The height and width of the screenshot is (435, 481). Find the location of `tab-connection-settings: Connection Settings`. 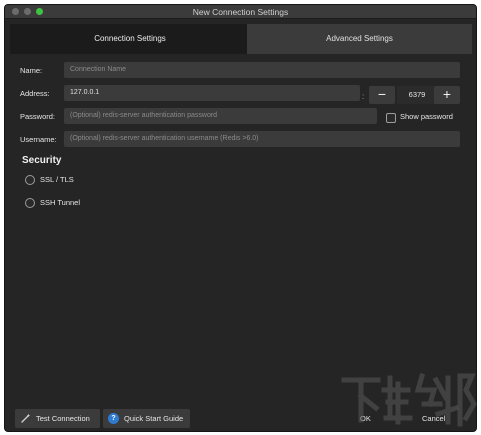

tab-connection-settings: Connection Settings is located at coordinates (130, 39).